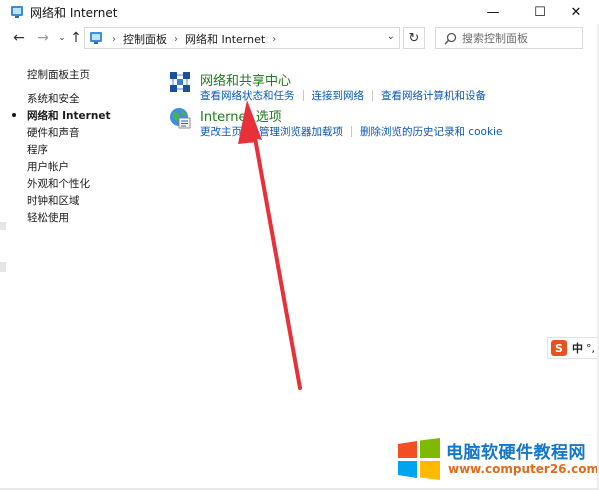 This screenshot has height=490, width=599. What do you see at coordinates (450, 38) in the screenshot?
I see `search-icon` at bounding box center [450, 38].